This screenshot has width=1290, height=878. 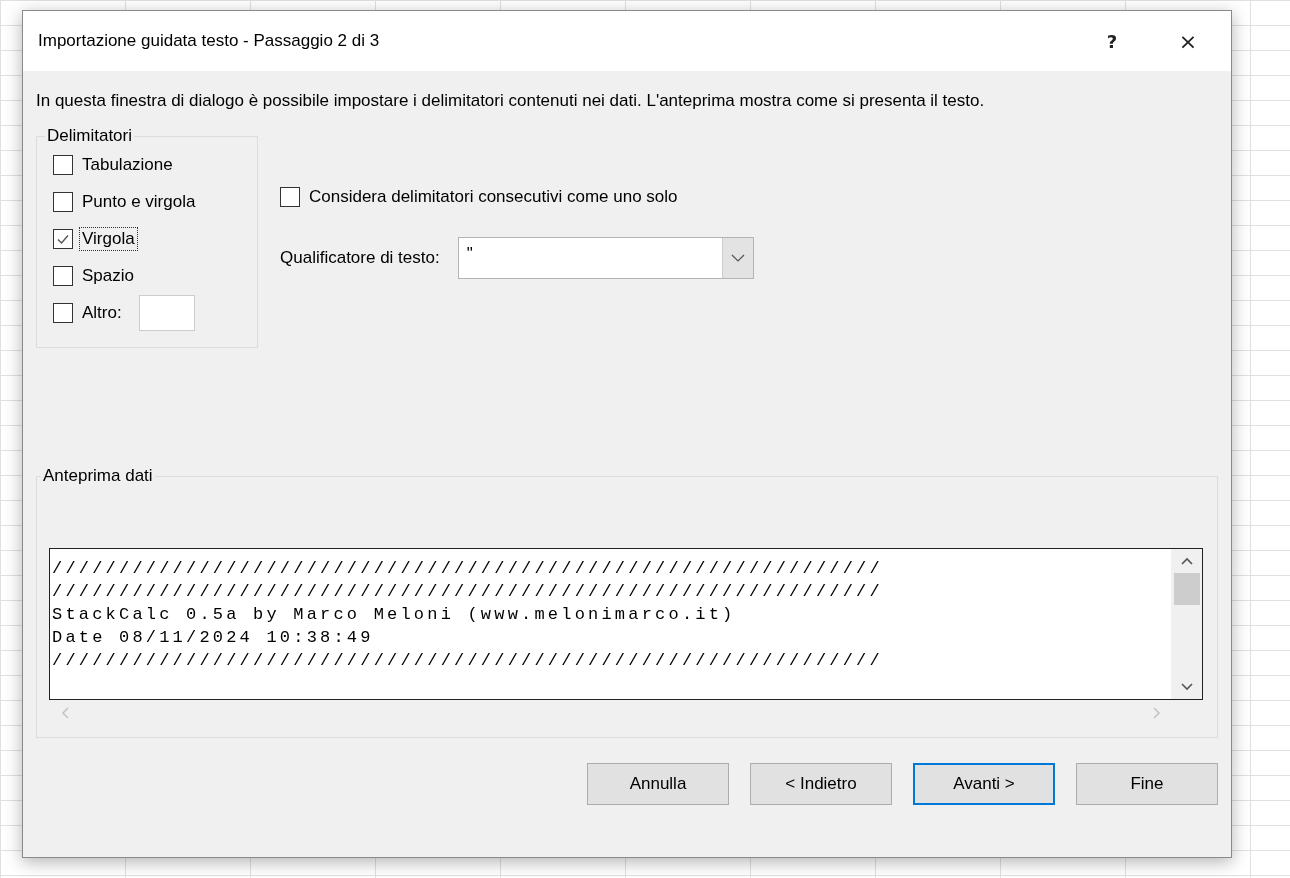 What do you see at coordinates (1112, 41) in the screenshot?
I see `help-button: ?` at bounding box center [1112, 41].